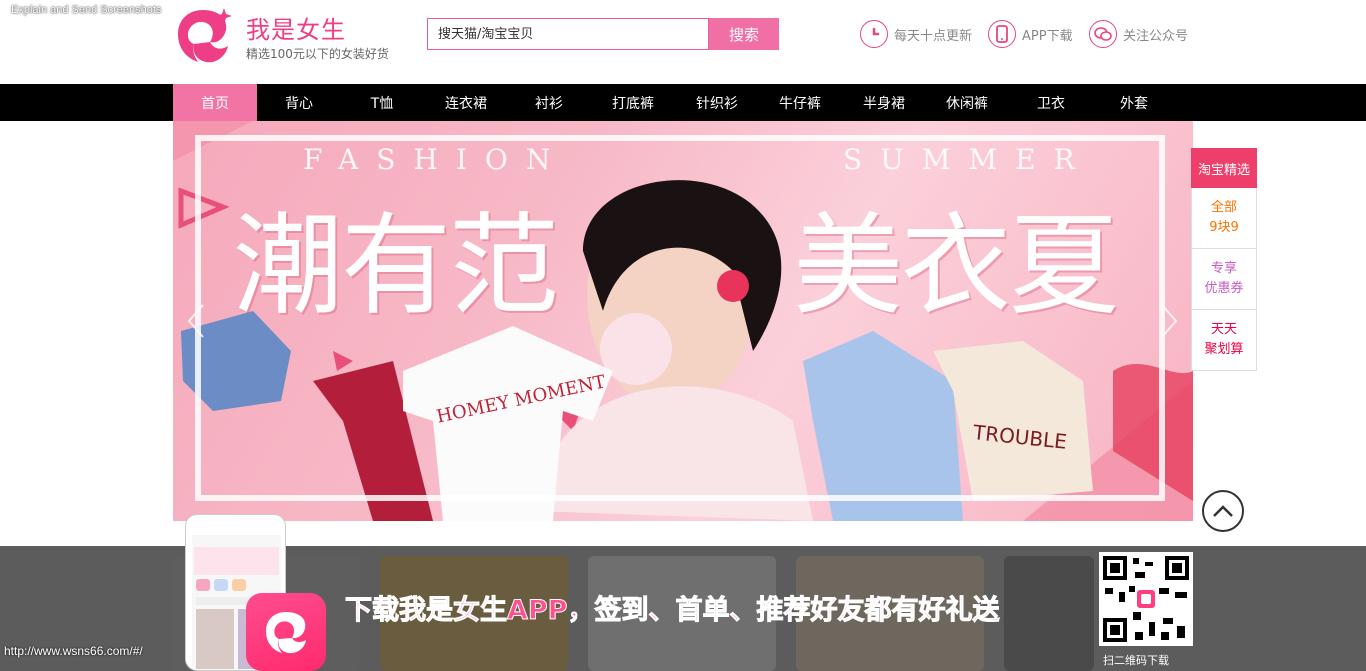 The height and width of the screenshot is (671, 1366). I want to click on side-item-line1: 天天, so click(1223, 329).